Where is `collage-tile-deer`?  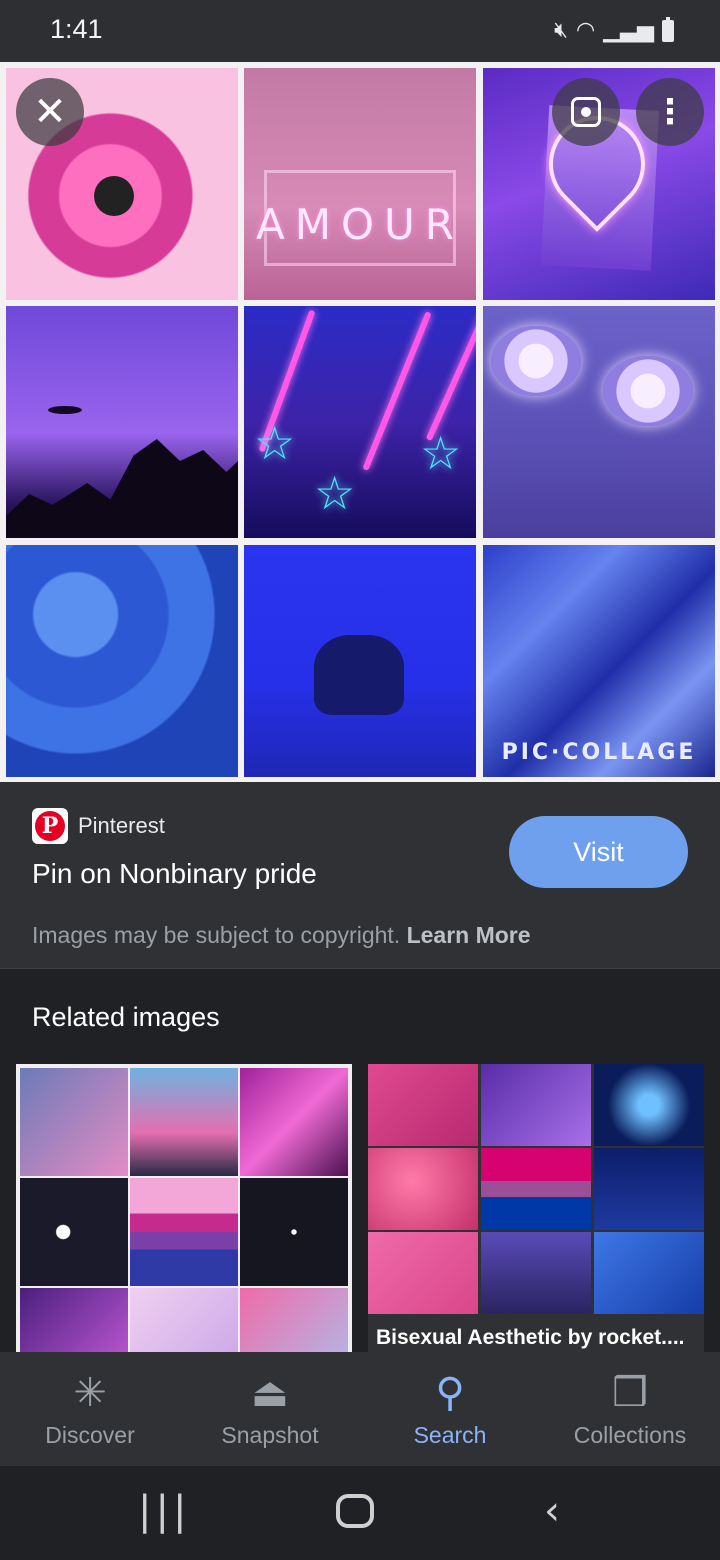
collage-tile-deer is located at coordinates (360, 661).